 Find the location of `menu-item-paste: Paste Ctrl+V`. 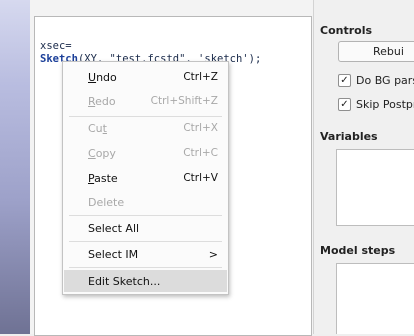

menu-item-paste: Paste Ctrl+V is located at coordinates (145, 178).